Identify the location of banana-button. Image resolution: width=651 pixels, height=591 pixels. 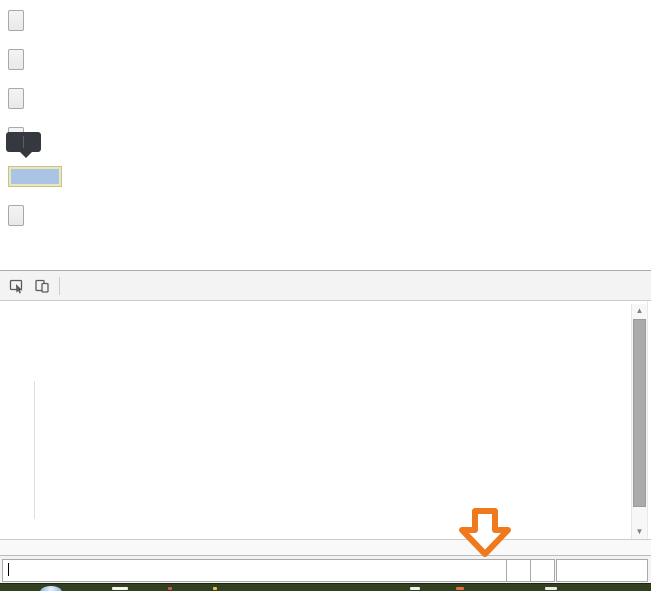
(16, 59).